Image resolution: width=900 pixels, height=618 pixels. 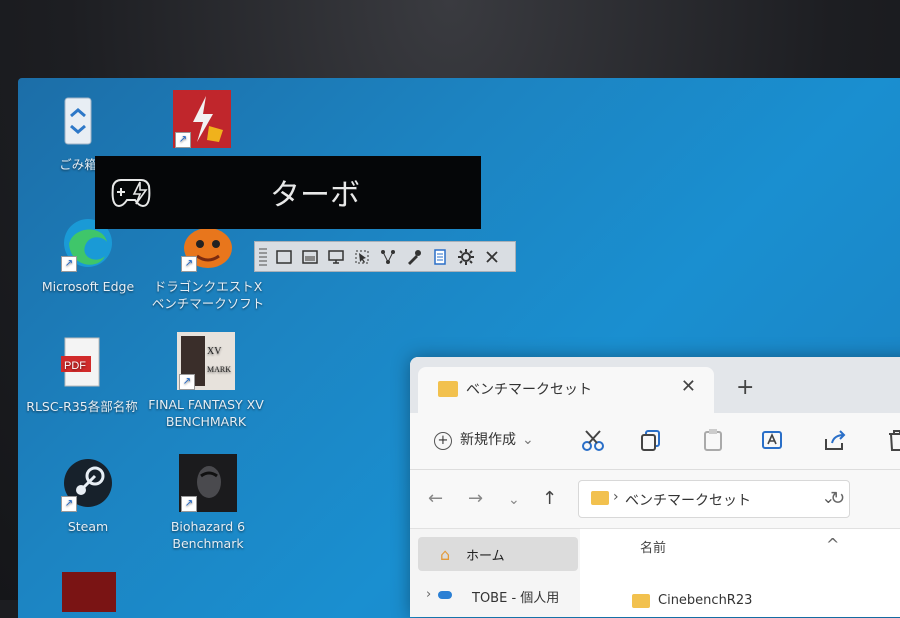 What do you see at coordinates (208, 535) in the screenshot?
I see `desktop-icon-label: Biohazard 6 Benchmark` at bounding box center [208, 535].